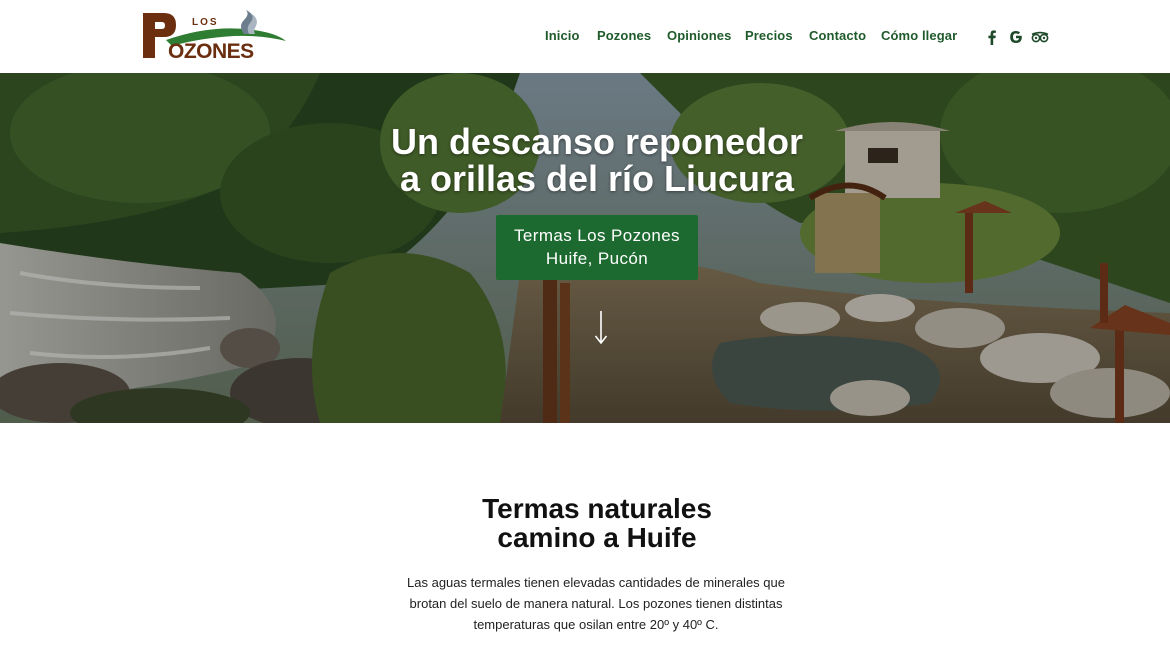 This screenshot has width=1170, height=655. I want to click on nav-item-contacto: Contacto, so click(837, 35).